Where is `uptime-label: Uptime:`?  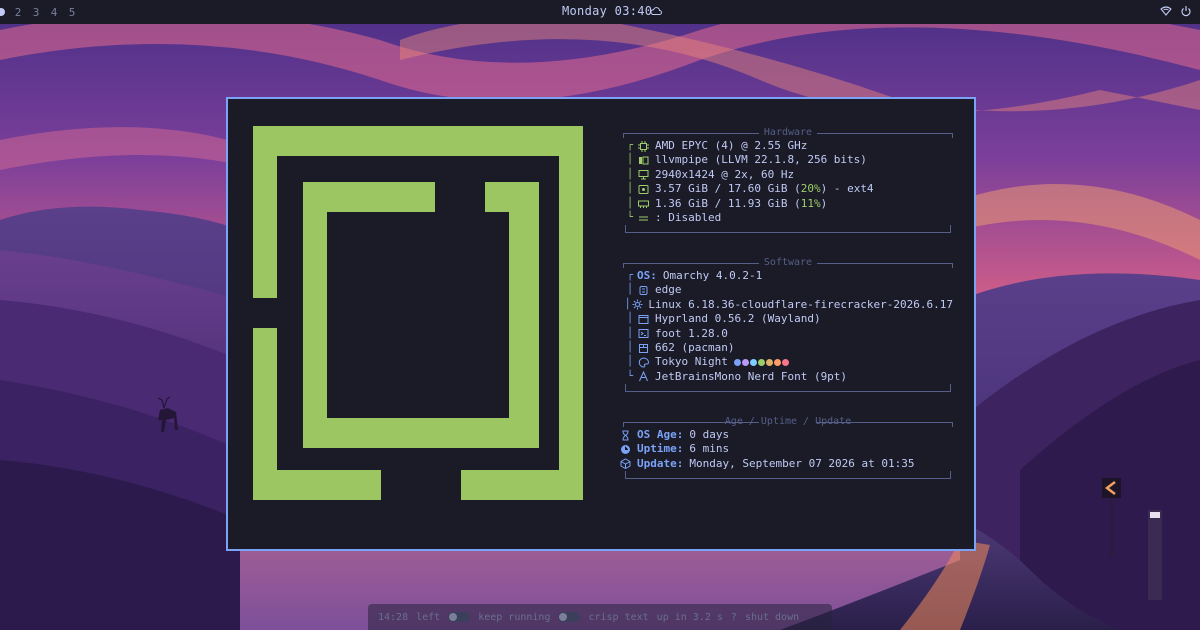
uptime-label: Uptime: is located at coordinates (660, 449).